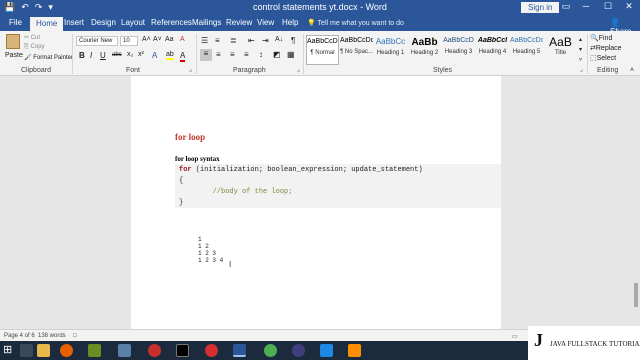  What do you see at coordinates (291, 54) in the screenshot?
I see `borders-button: ▦` at bounding box center [291, 54].